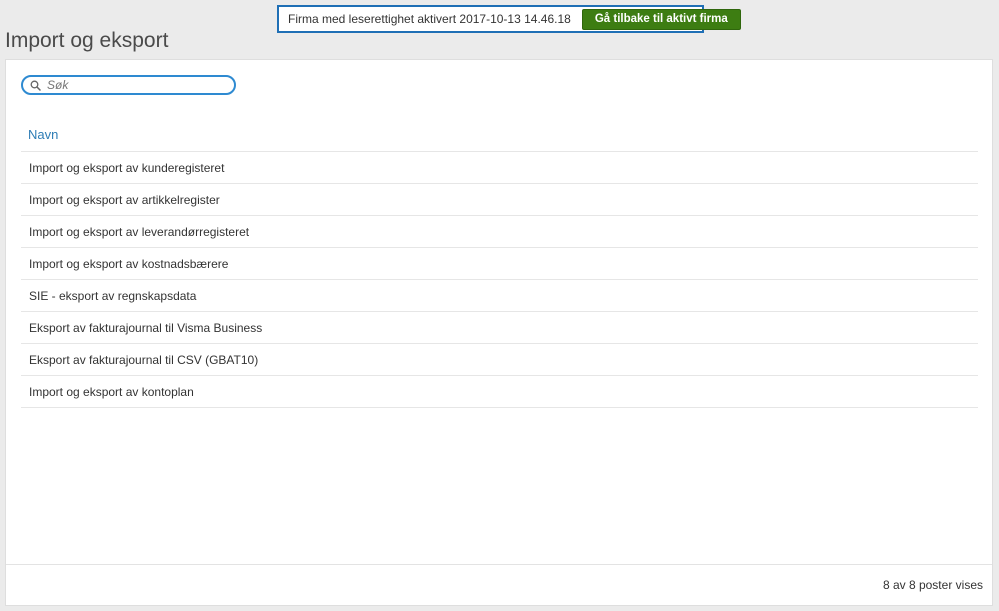 The width and height of the screenshot is (999, 611). I want to click on list-item: Import og eksport av kostnadsbærere, so click(499, 263).